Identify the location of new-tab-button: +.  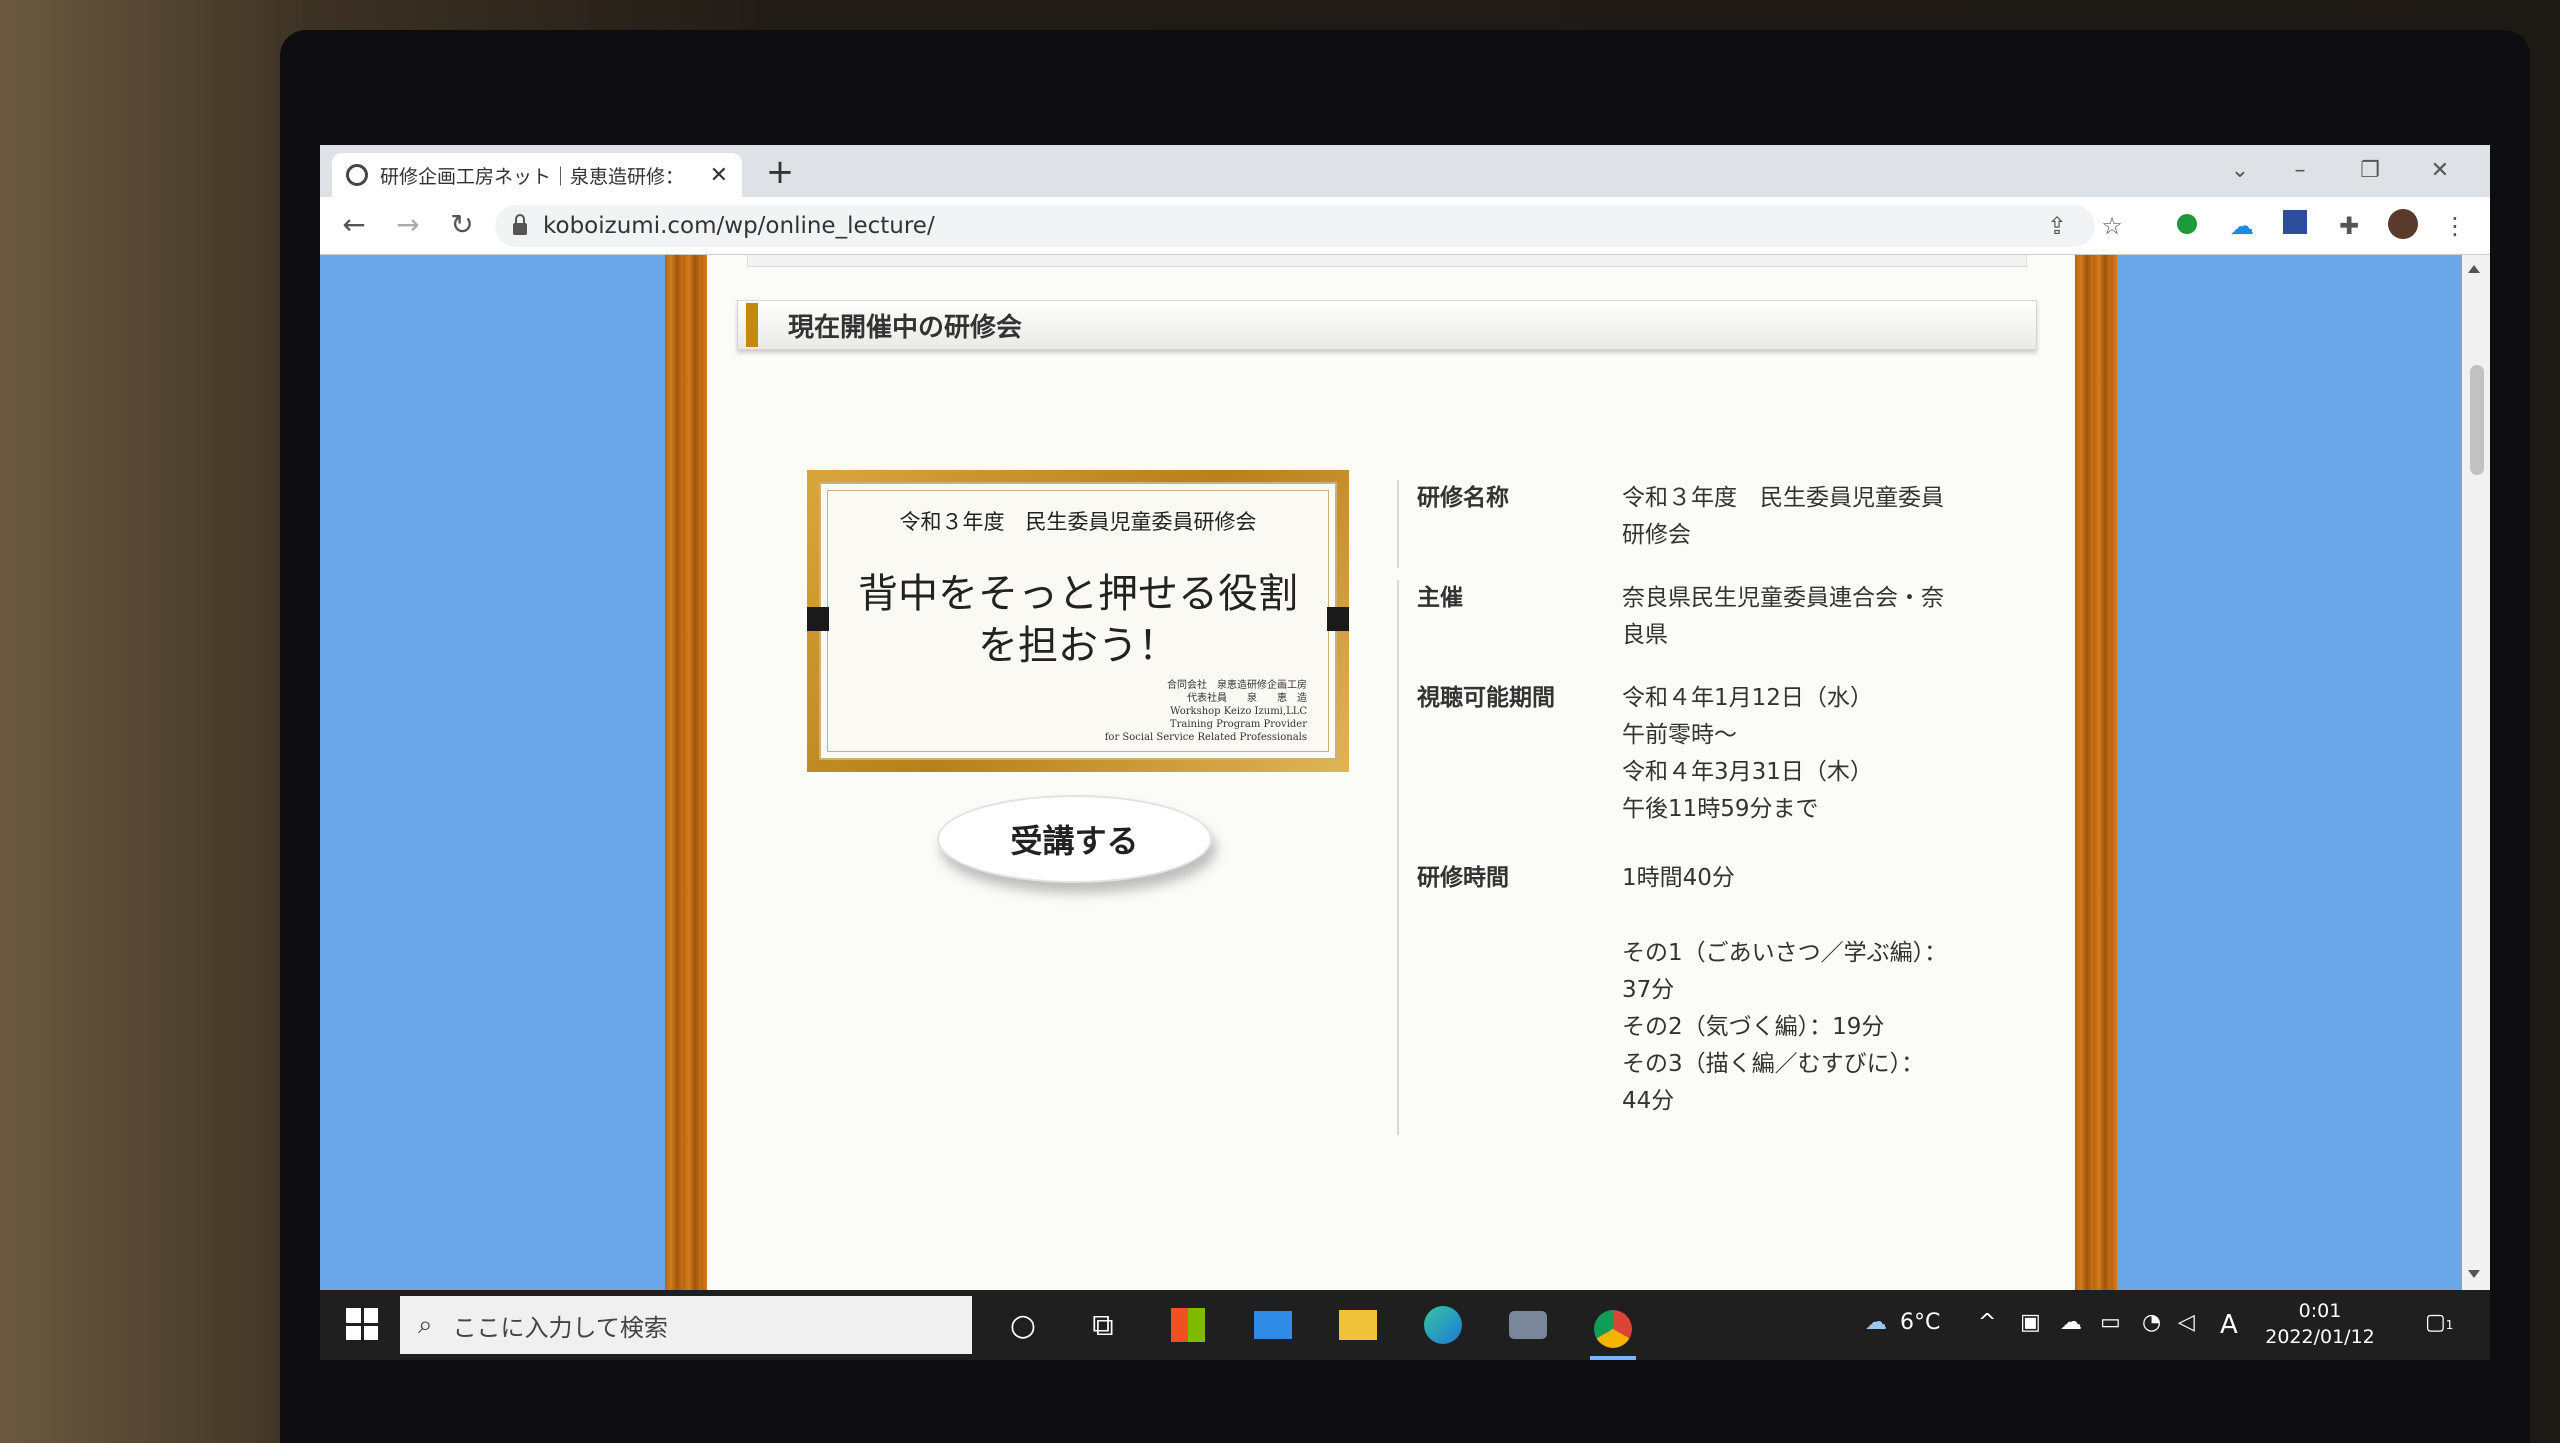
(780, 173).